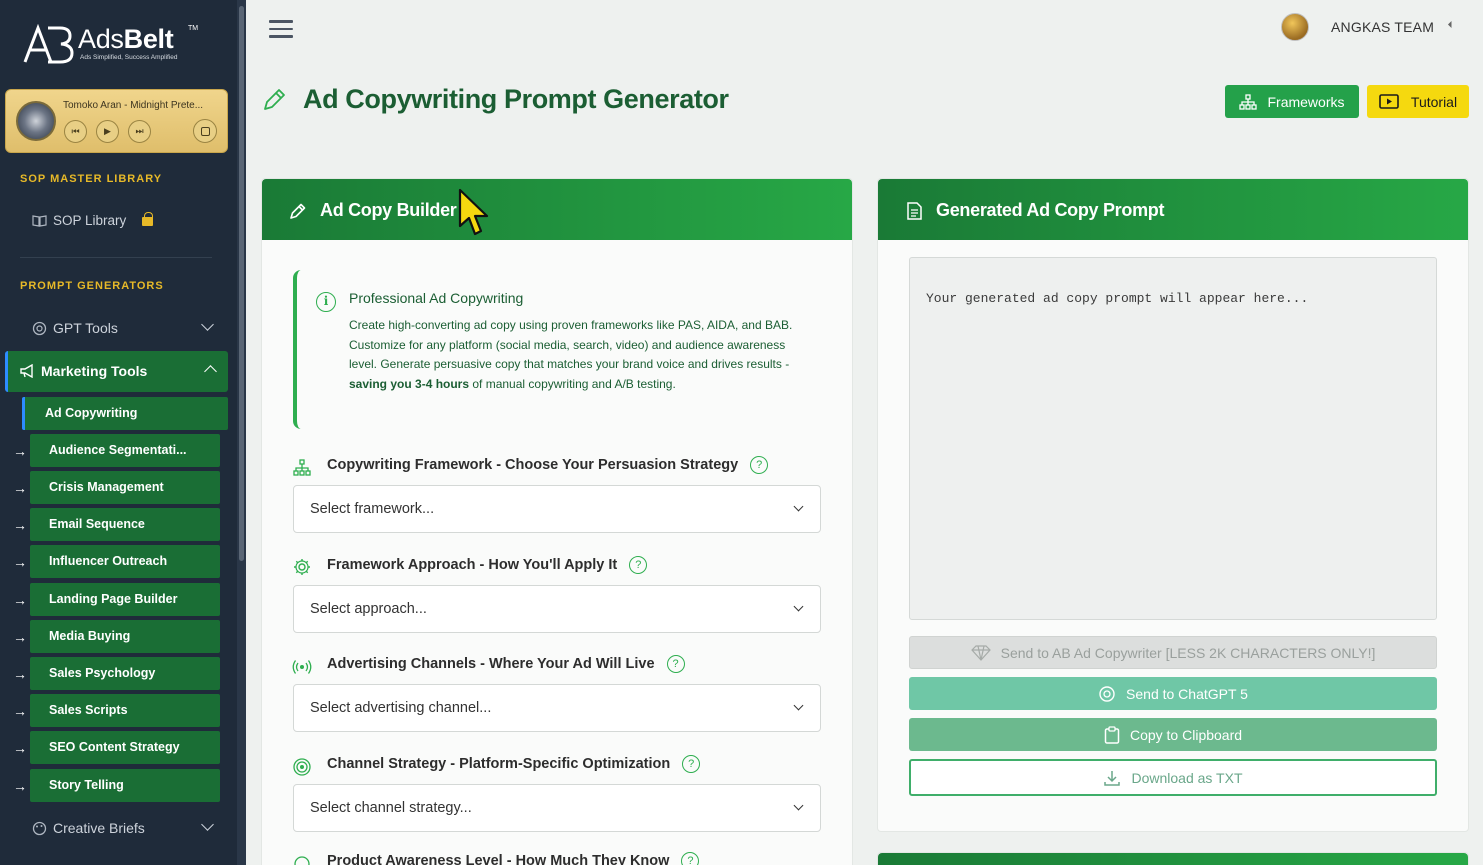 The width and height of the screenshot is (1483, 865). What do you see at coordinates (1382, 27) in the screenshot?
I see `user-name: ANGKAS TEAM` at bounding box center [1382, 27].